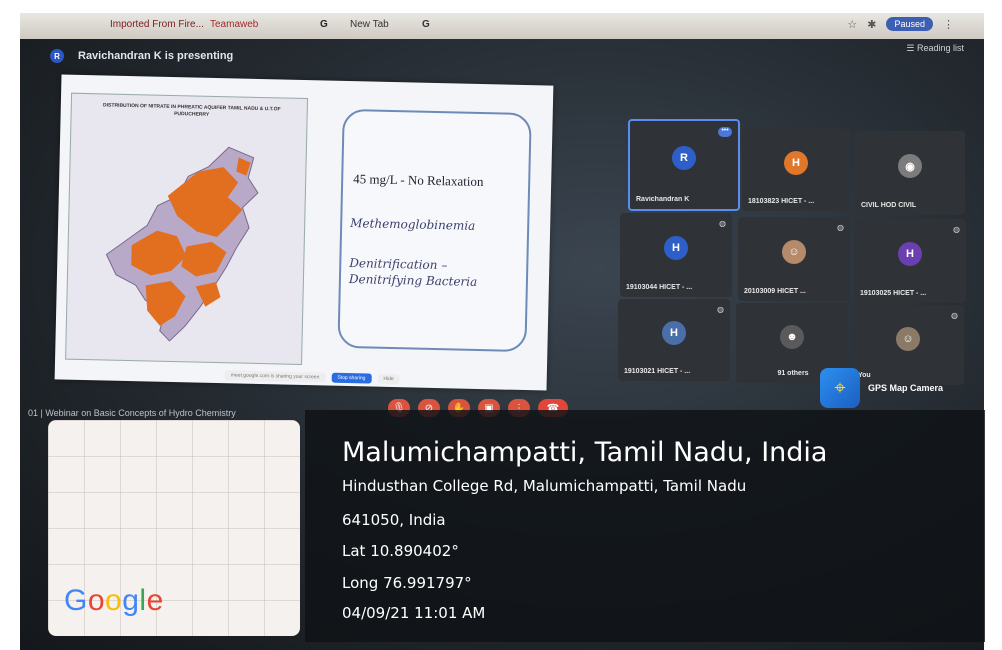 Image resolution: width=1002 pixels, height=650 pixels. Describe the element at coordinates (369, 24) in the screenshot. I see `bookmark-new-tab: New Tab` at that location.